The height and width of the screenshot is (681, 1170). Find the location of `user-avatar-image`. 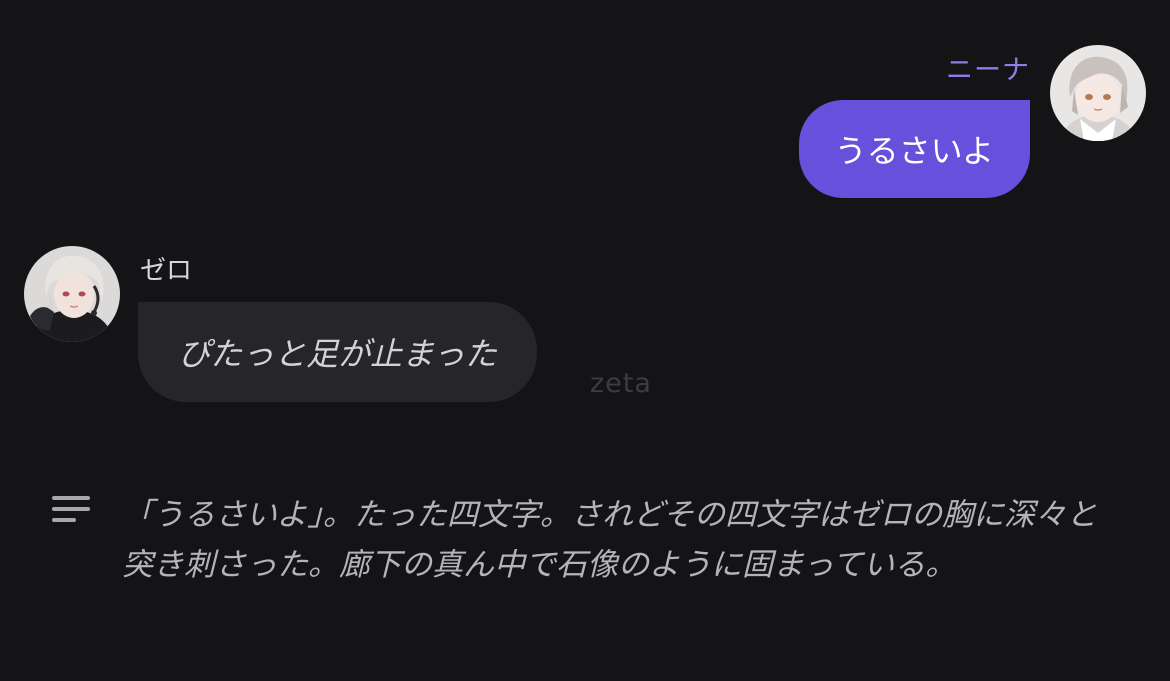

user-avatar-image is located at coordinates (1098, 93).